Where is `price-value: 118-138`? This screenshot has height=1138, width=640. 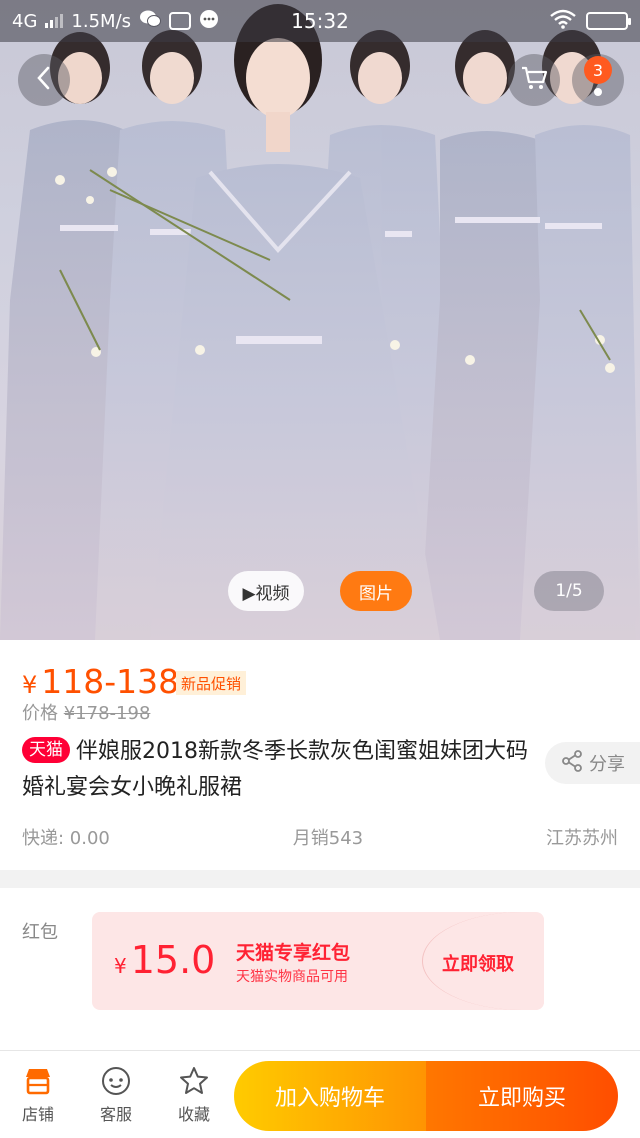 price-value: 118-138 is located at coordinates (110, 681).